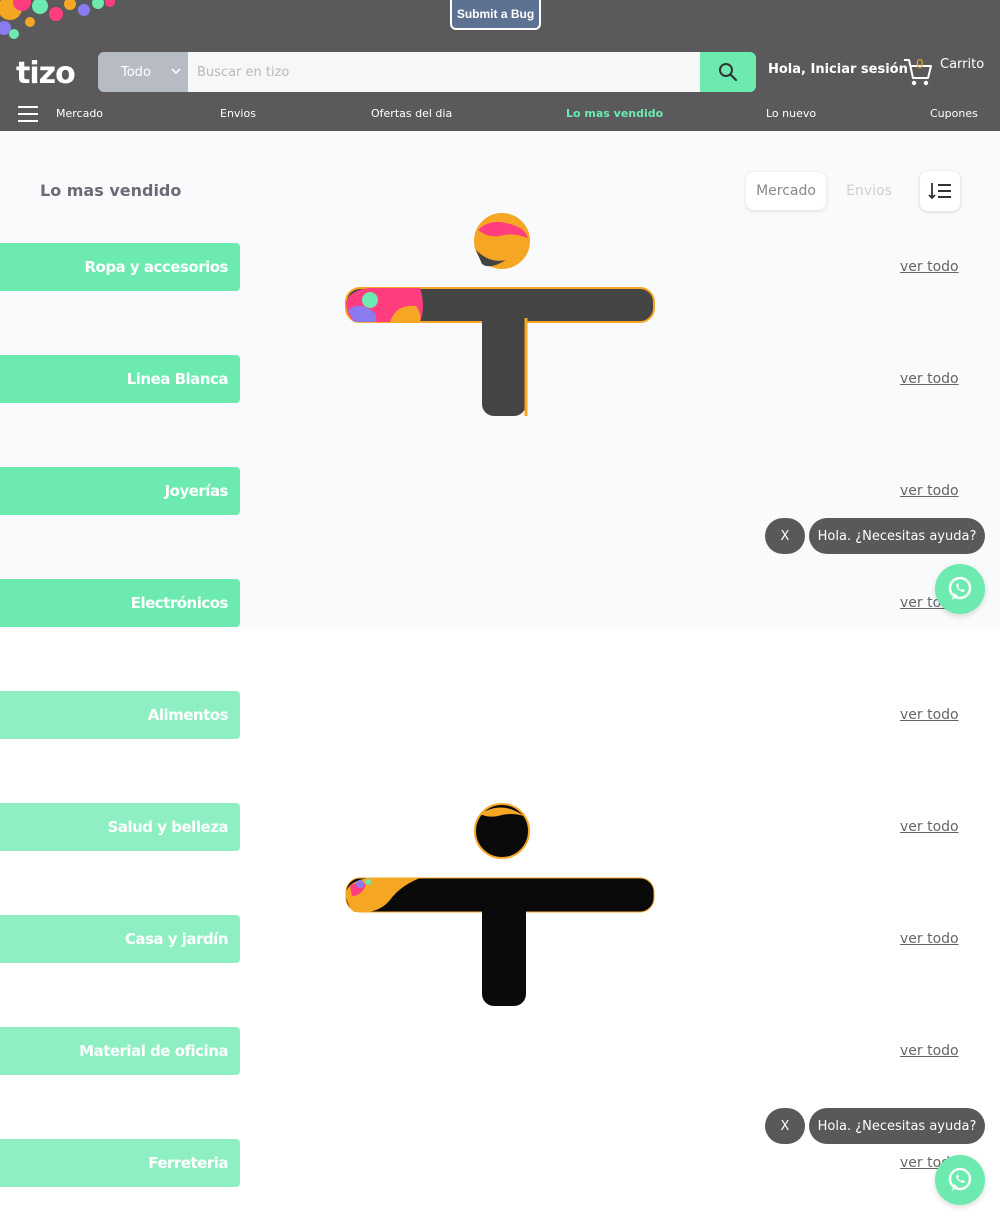 This screenshot has width=1000, height=1219. I want to click on ver-todo-alimentos: ver todo, so click(929, 715).